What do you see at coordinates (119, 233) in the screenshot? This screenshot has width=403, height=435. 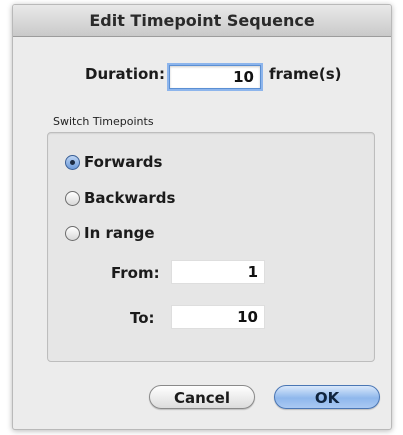 I see `radio-label-in-range: In range` at bounding box center [119, 233].